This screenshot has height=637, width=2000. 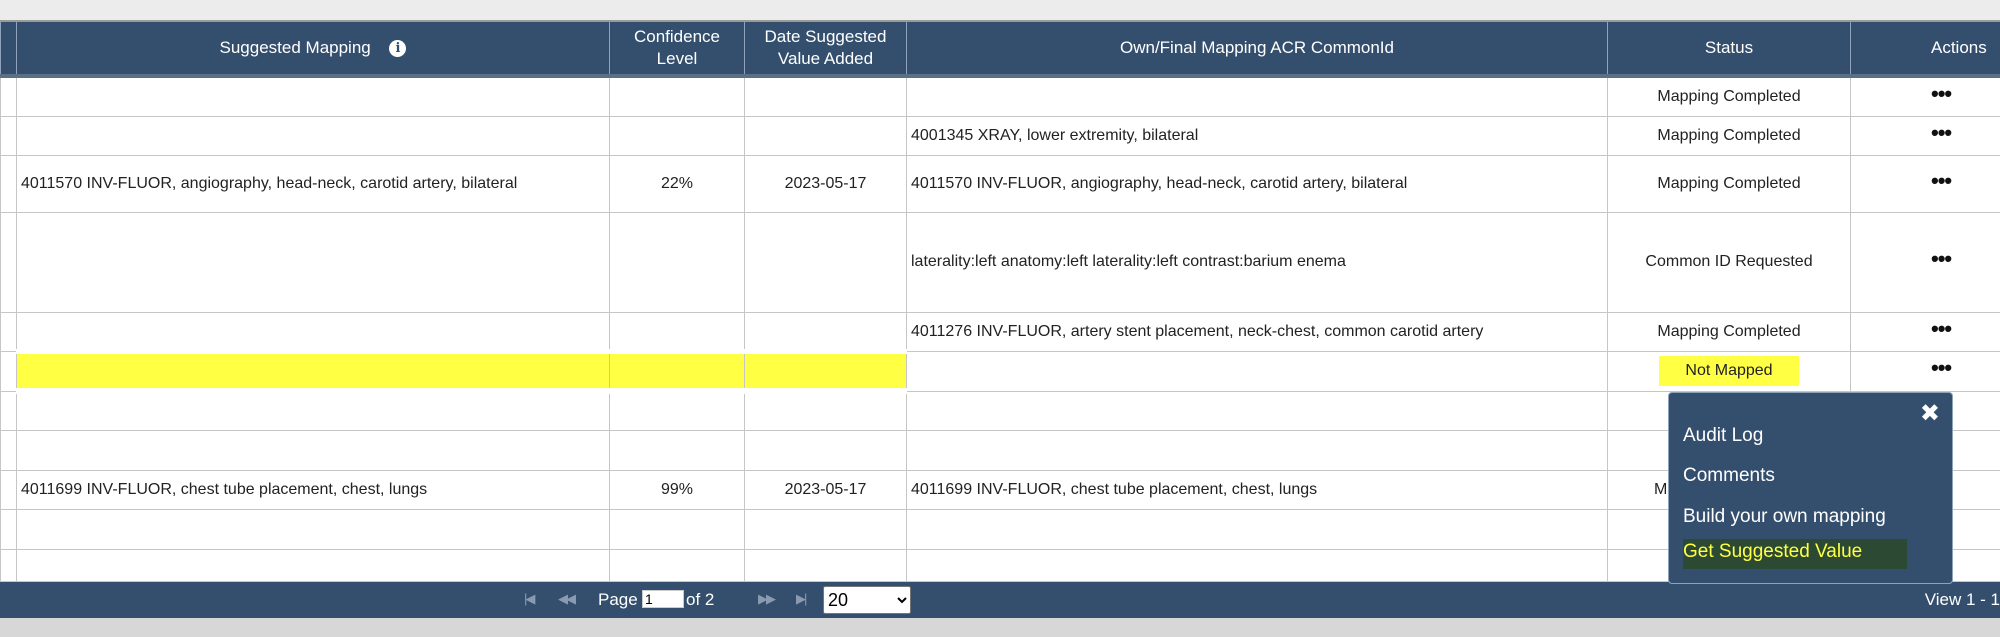 I want to click on top-toolbar-strip, so click(x=1000, y=11).